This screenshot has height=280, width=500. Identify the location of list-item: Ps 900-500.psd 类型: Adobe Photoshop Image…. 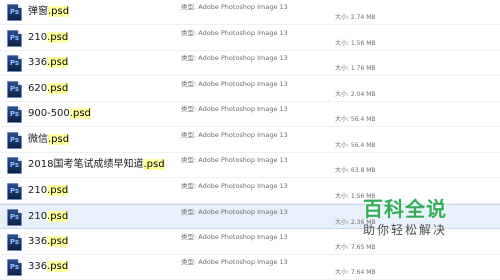
(250, 114).